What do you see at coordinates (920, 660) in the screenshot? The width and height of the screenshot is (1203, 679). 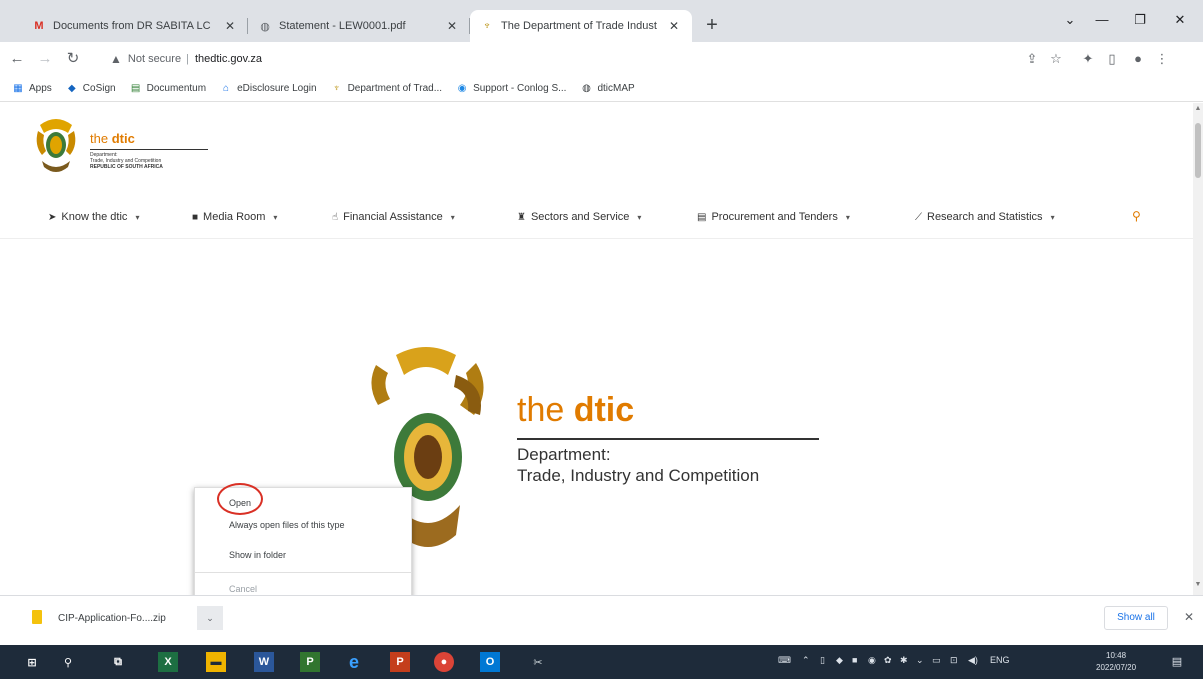 I see `chevron-down-icon: ⌄` at bounding box center [920, 660].